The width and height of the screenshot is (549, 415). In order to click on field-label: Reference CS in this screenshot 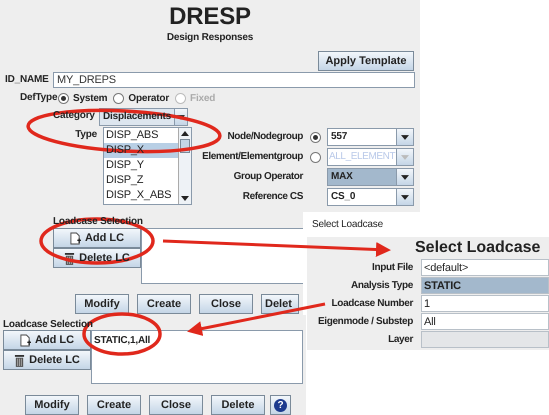, I will do `click(272, 197)`.